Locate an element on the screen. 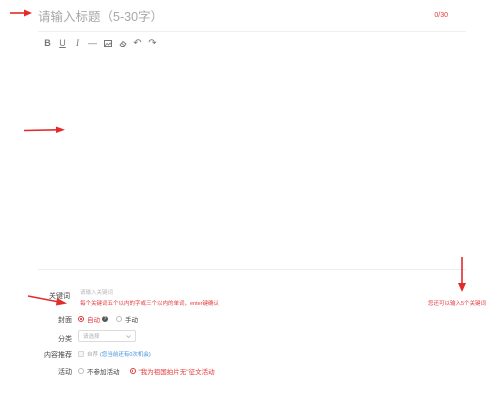 The width and height of the screenshot is (500, 395). undo-button: ↶ is located at coordinates (137, 43).